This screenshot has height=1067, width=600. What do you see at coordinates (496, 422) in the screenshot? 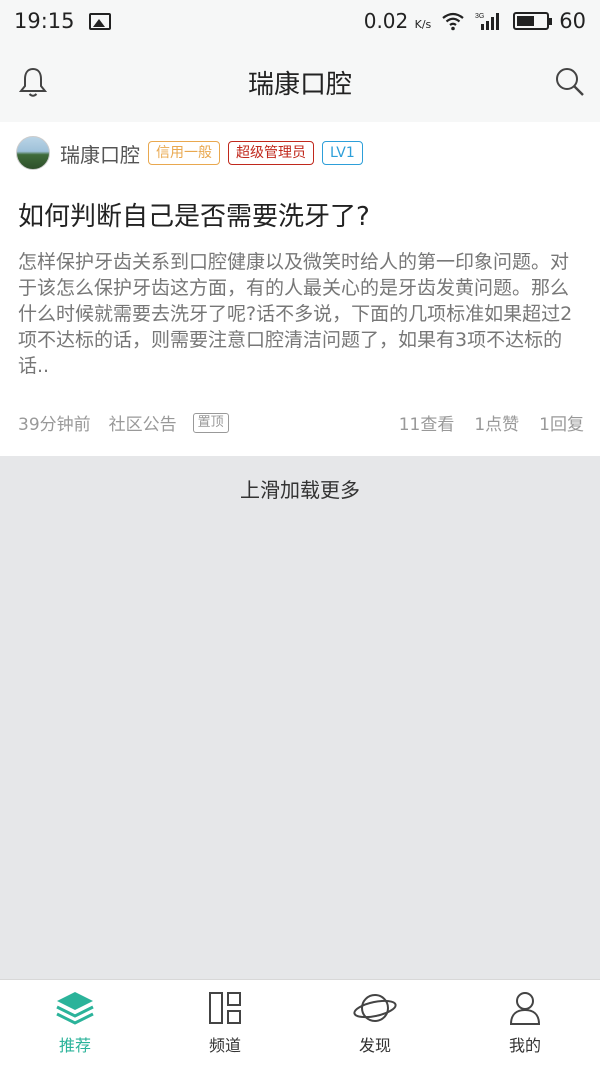
I see `like-count: 1点赞` at bounding box center [496, 422].